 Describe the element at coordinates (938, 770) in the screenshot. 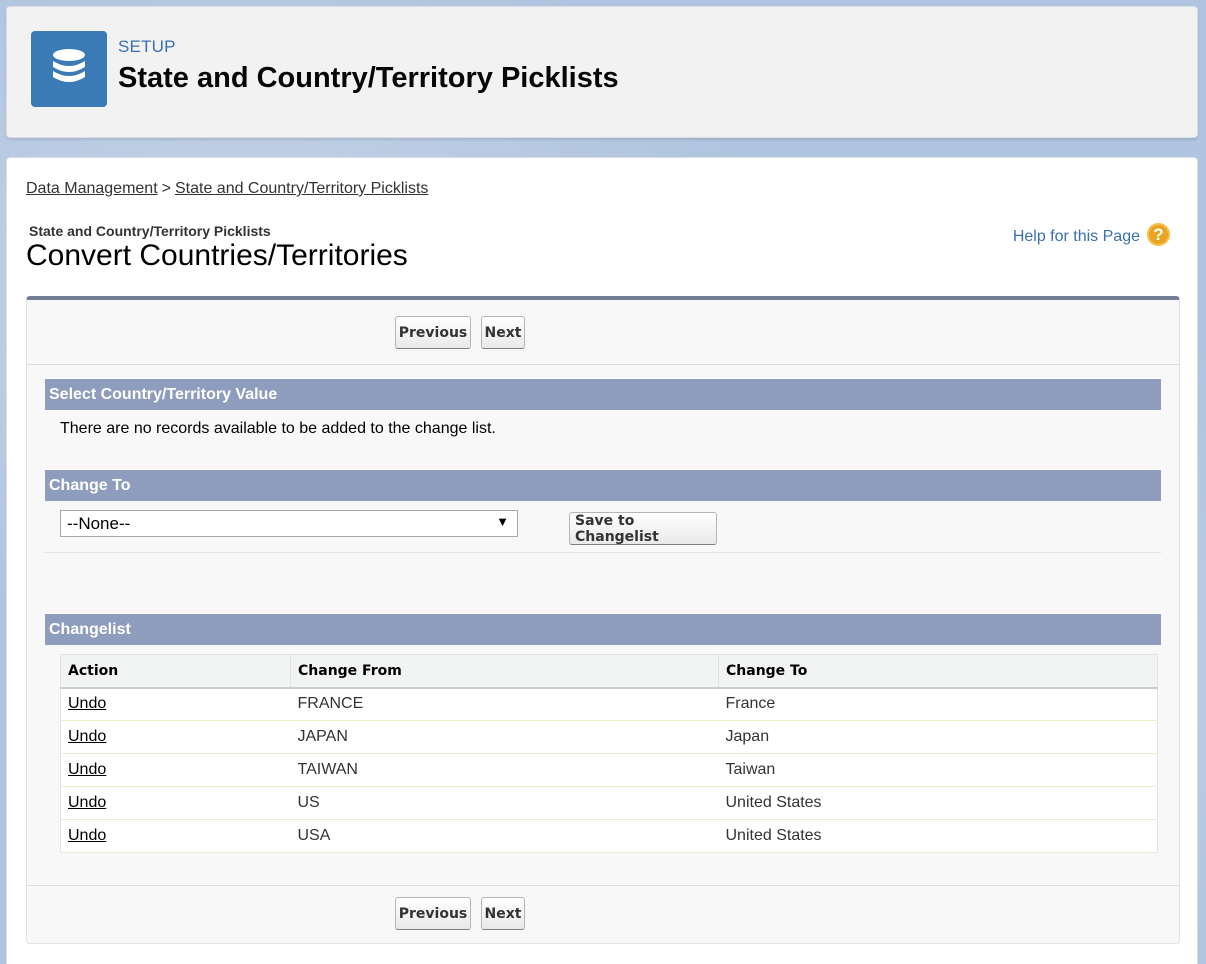

I see `change-to-cell: Taiwan` at that location.